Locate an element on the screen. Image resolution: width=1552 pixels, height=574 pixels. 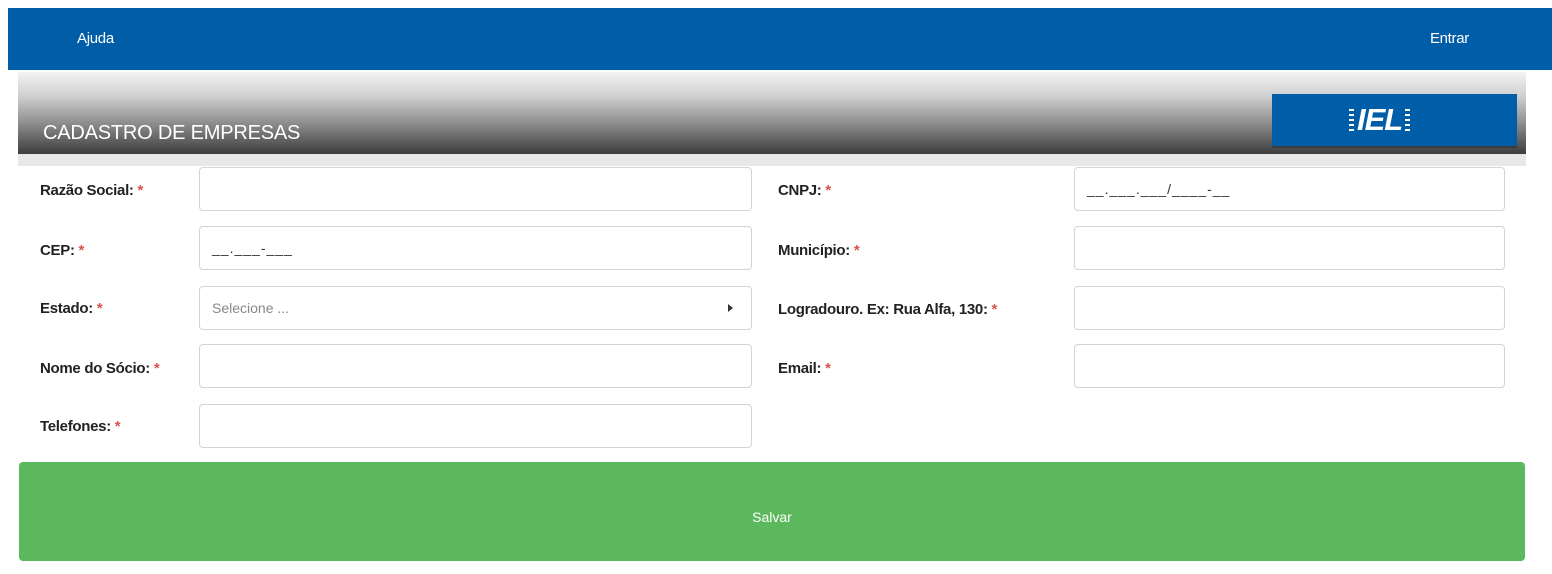
header-divider is located at coordinates (772, 160).